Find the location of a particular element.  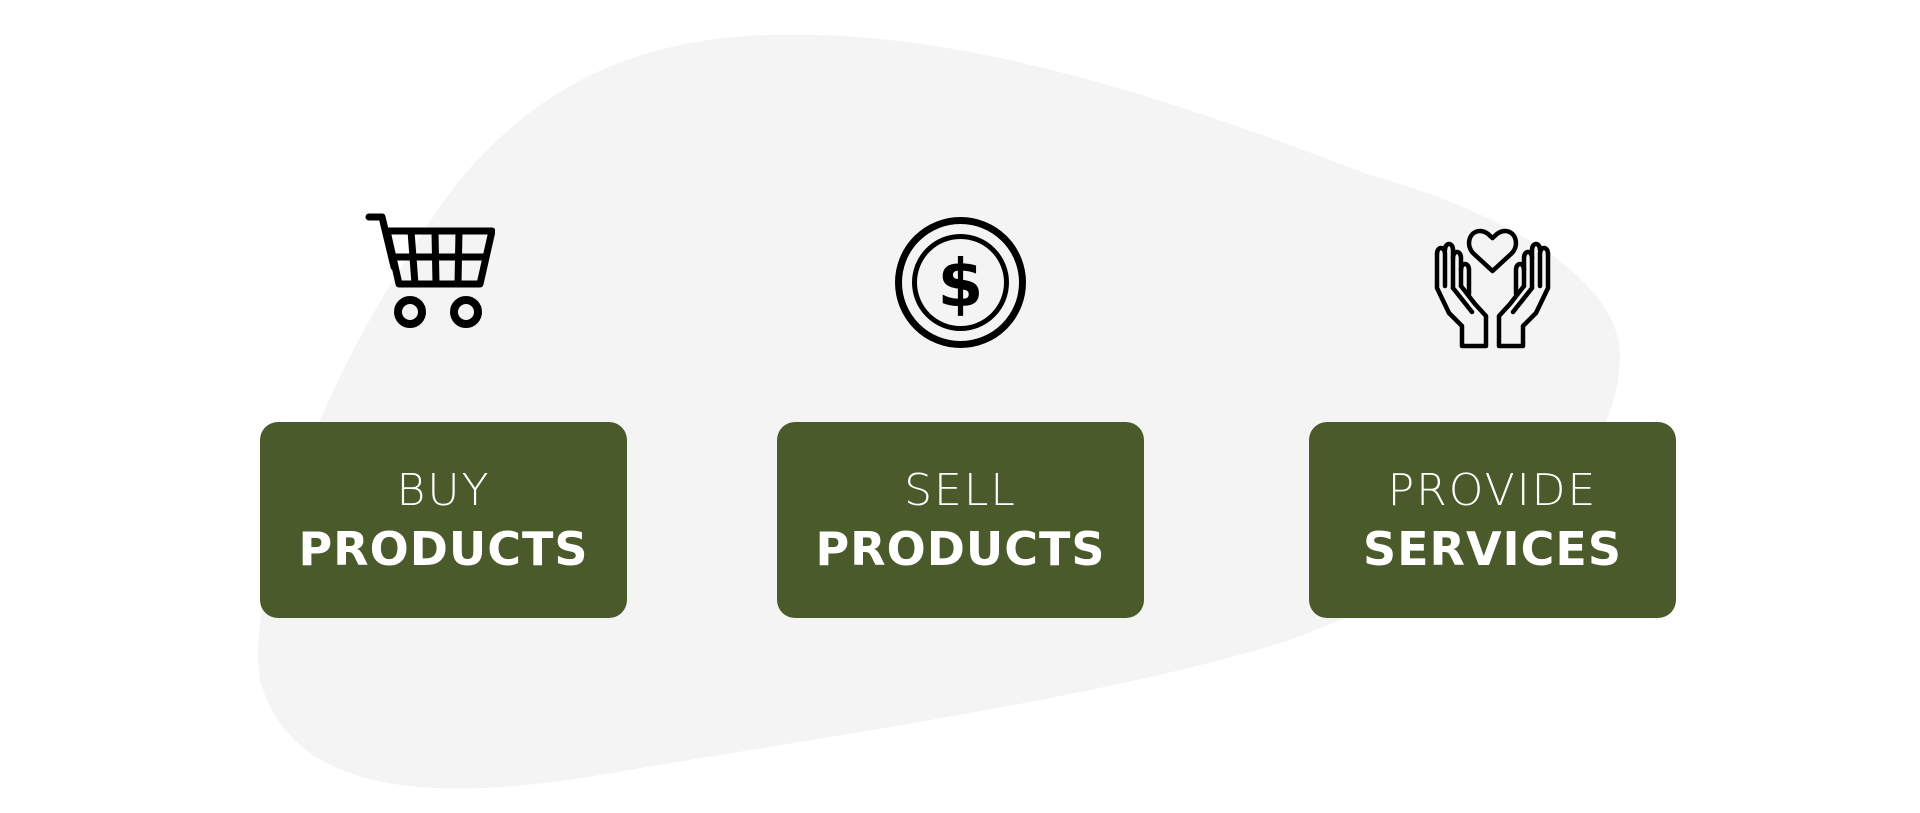

sell-products-button: SELL PRODUCTS is located at coordinates (960, 520).